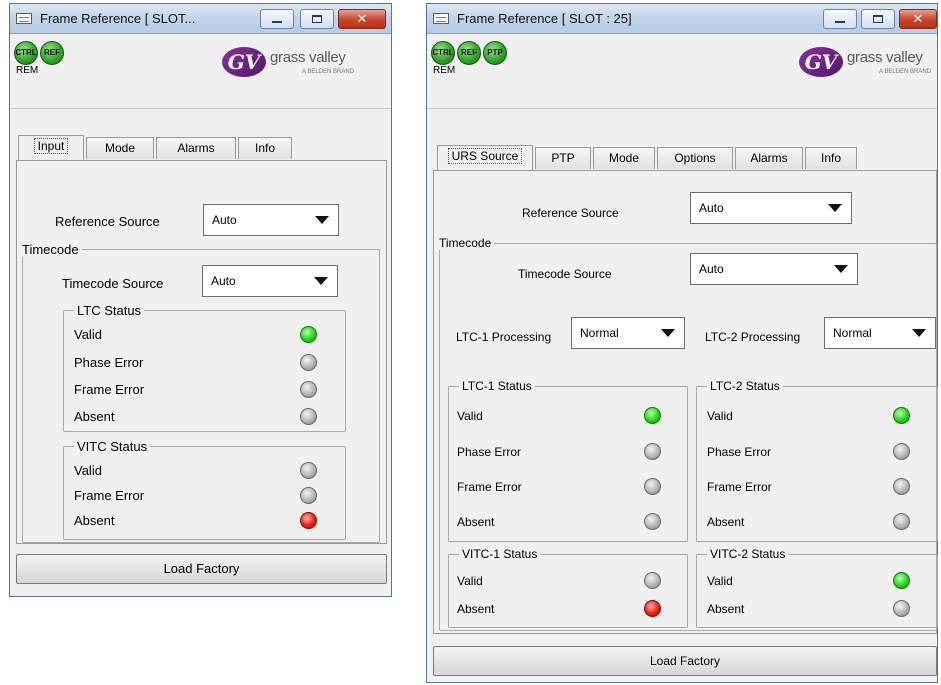  Describe the element at coordinates (204, 489) in the screenshot. I see `vitc-status-group: VITC Status Valid Frame Error Absent` at that location.